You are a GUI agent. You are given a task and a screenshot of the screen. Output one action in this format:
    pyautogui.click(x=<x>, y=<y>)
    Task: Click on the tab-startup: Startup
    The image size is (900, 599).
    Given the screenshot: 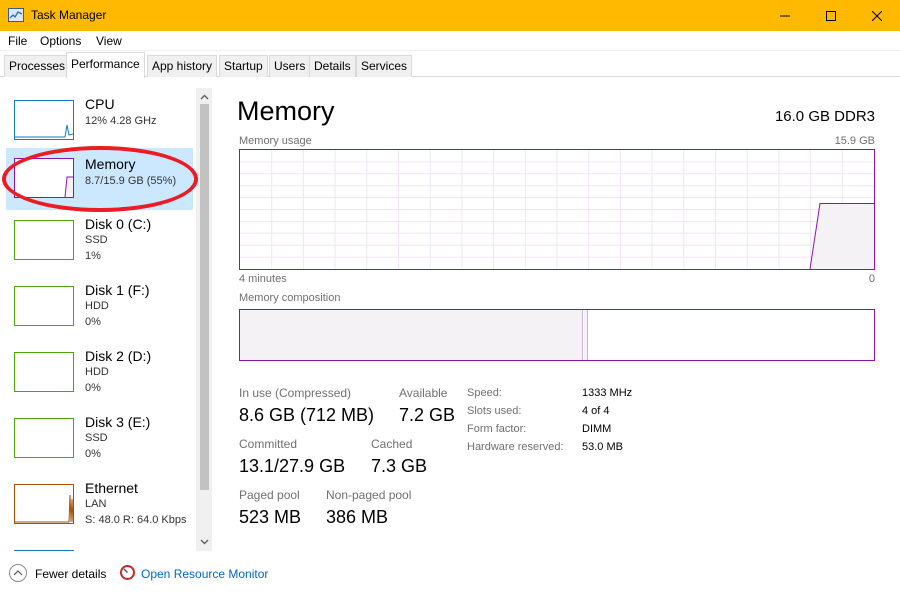 What is the action you would take?
    pyautogui.click(x=243, y=66)
    